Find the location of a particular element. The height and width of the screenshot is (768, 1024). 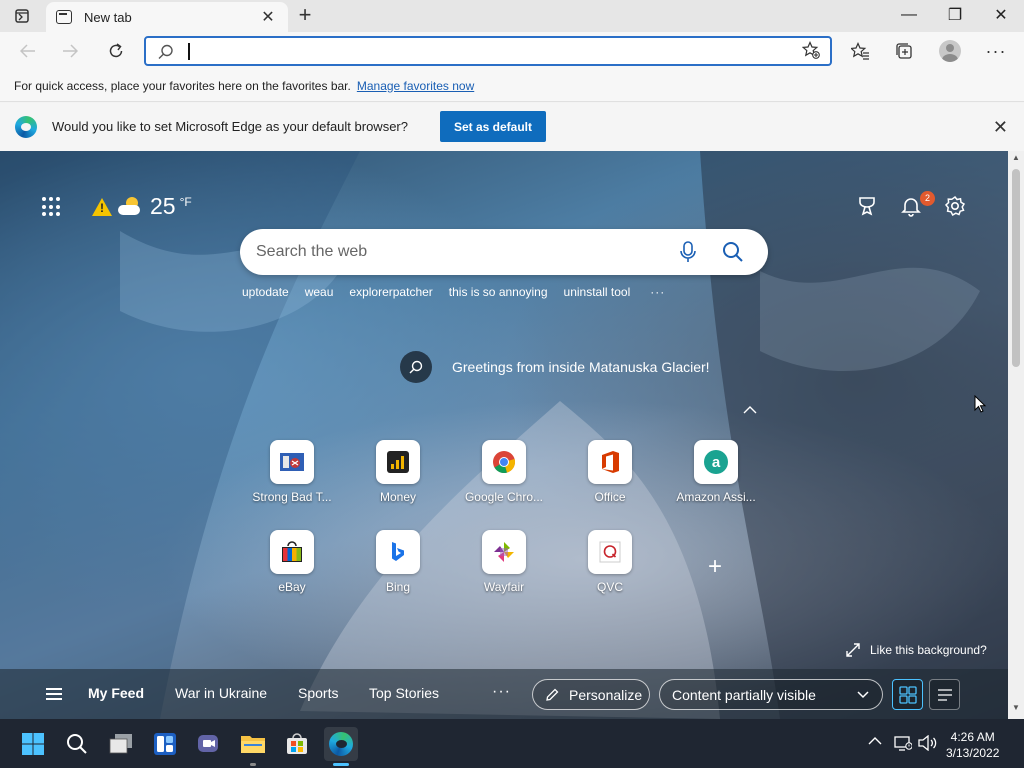

chevron-down-icon is located at coordinates (863, 695).